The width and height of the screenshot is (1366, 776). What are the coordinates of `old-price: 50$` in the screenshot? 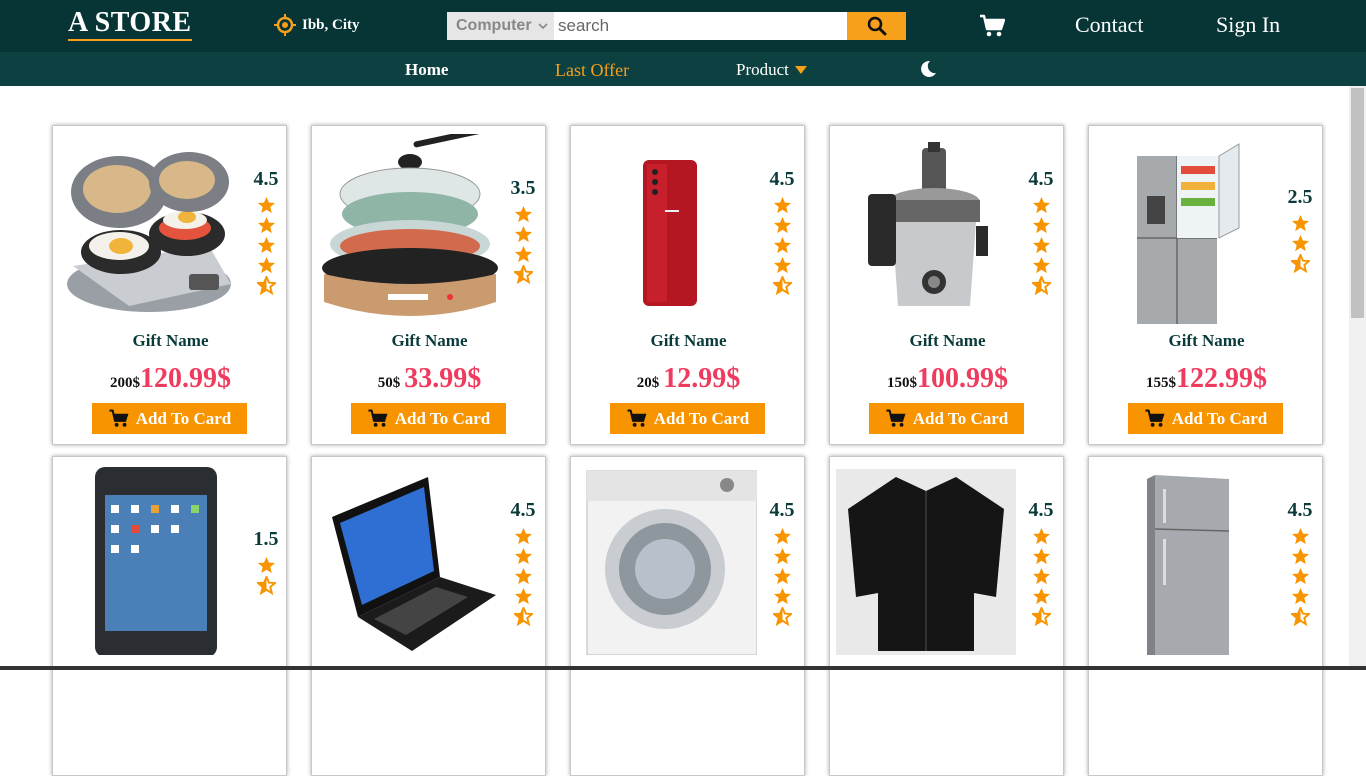 It's located at (389, 383).